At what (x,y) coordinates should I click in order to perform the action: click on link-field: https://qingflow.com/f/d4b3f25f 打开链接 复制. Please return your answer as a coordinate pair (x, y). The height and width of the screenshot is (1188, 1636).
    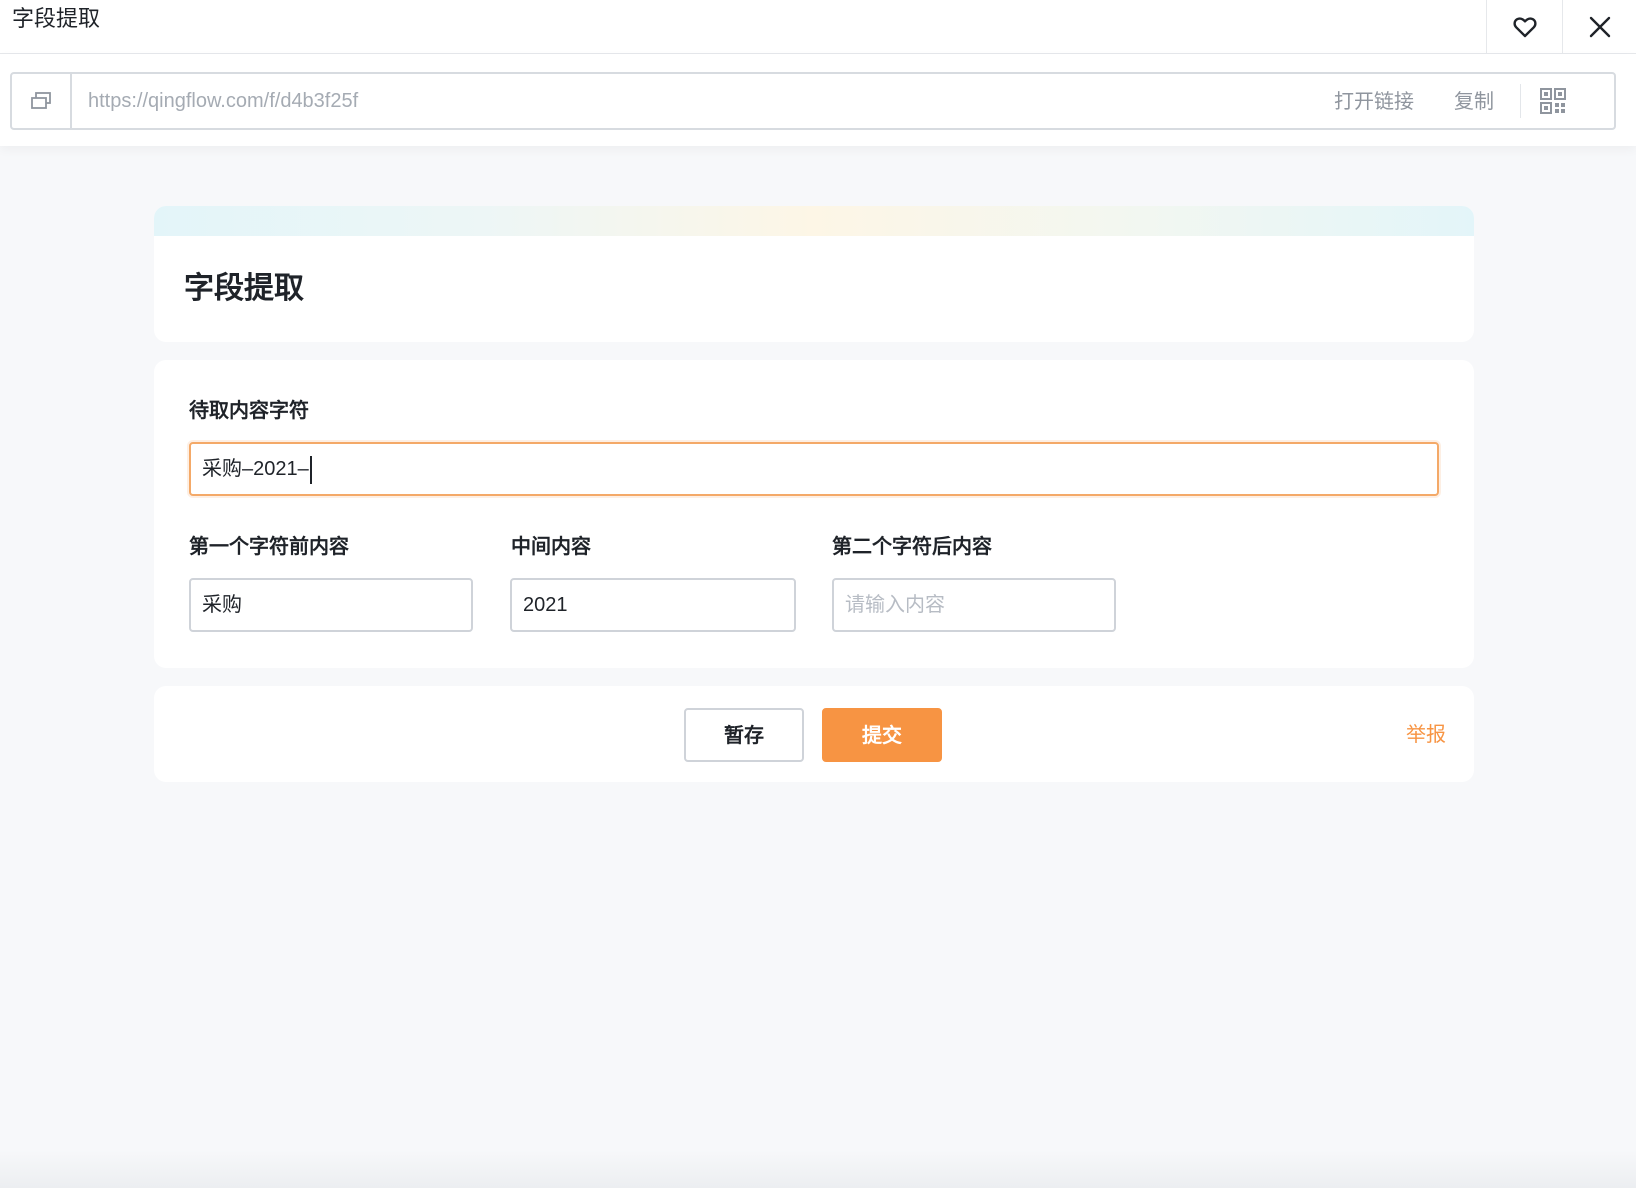
    Looking at the image, I should click on (813, 101).